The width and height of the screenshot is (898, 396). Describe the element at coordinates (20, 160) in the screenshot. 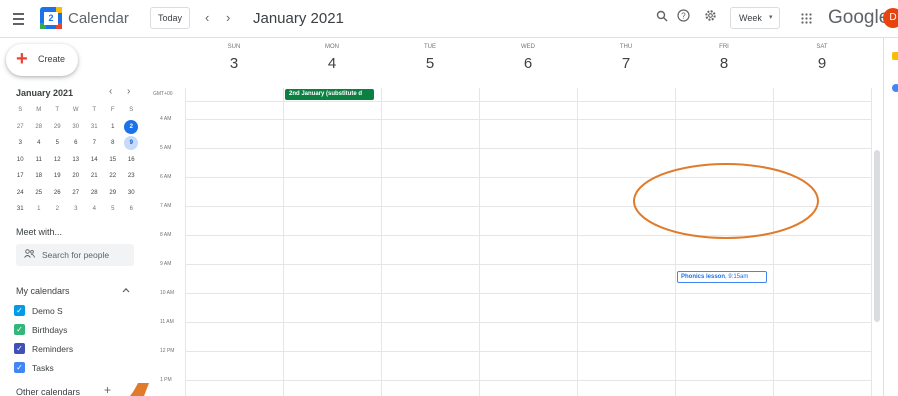

I see `mini-calendar-day: 10` at that location.